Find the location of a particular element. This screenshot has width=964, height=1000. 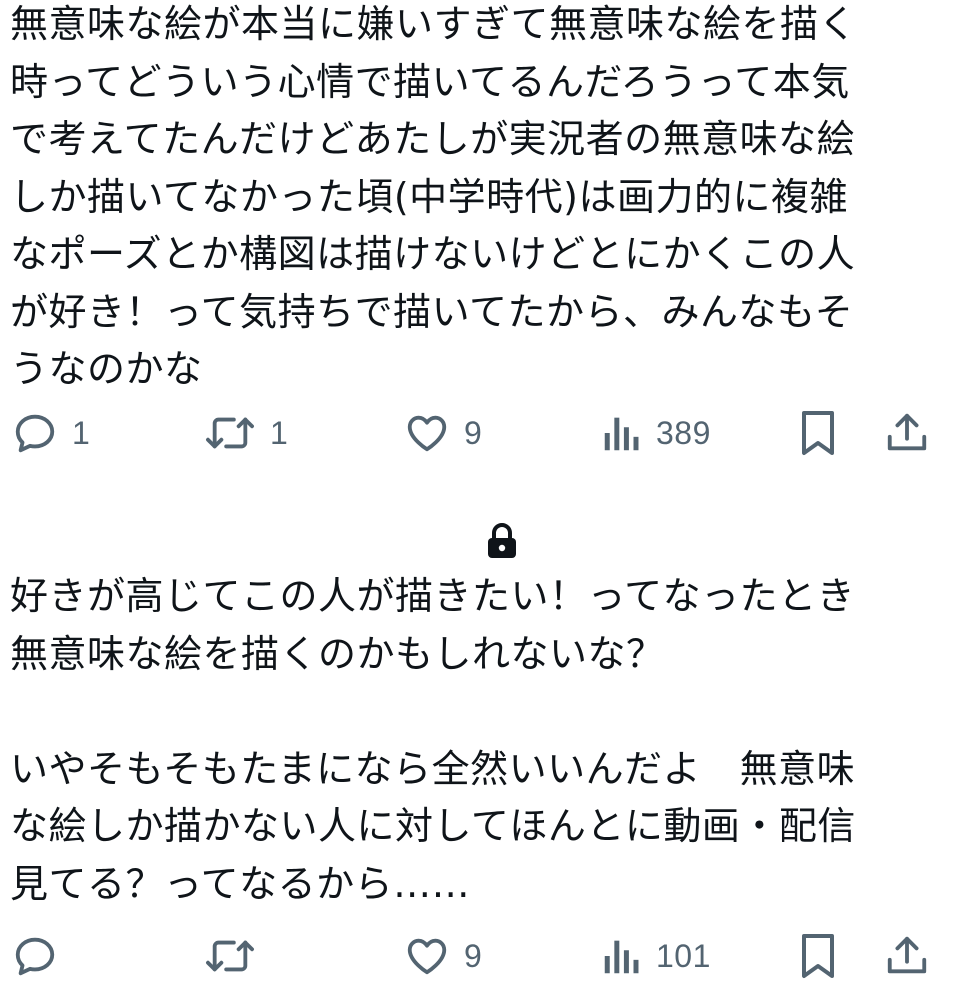

reply-count: 1 is located at coordinates (81, 432).